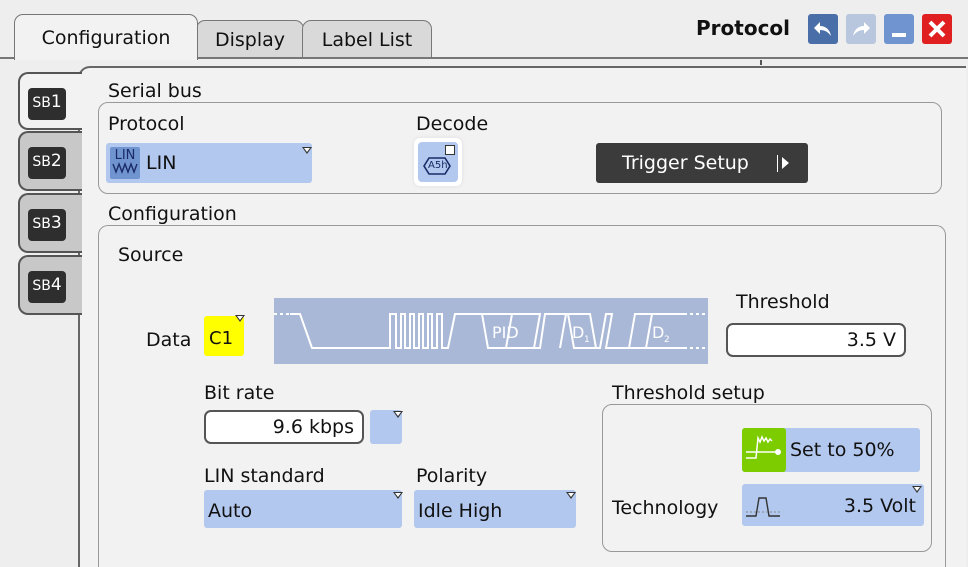 The height and width of the screenshot is (567, 968). Describe the element at coordinates (452, 124) in the screenshot. I see `decode-label: Decode` at that location.